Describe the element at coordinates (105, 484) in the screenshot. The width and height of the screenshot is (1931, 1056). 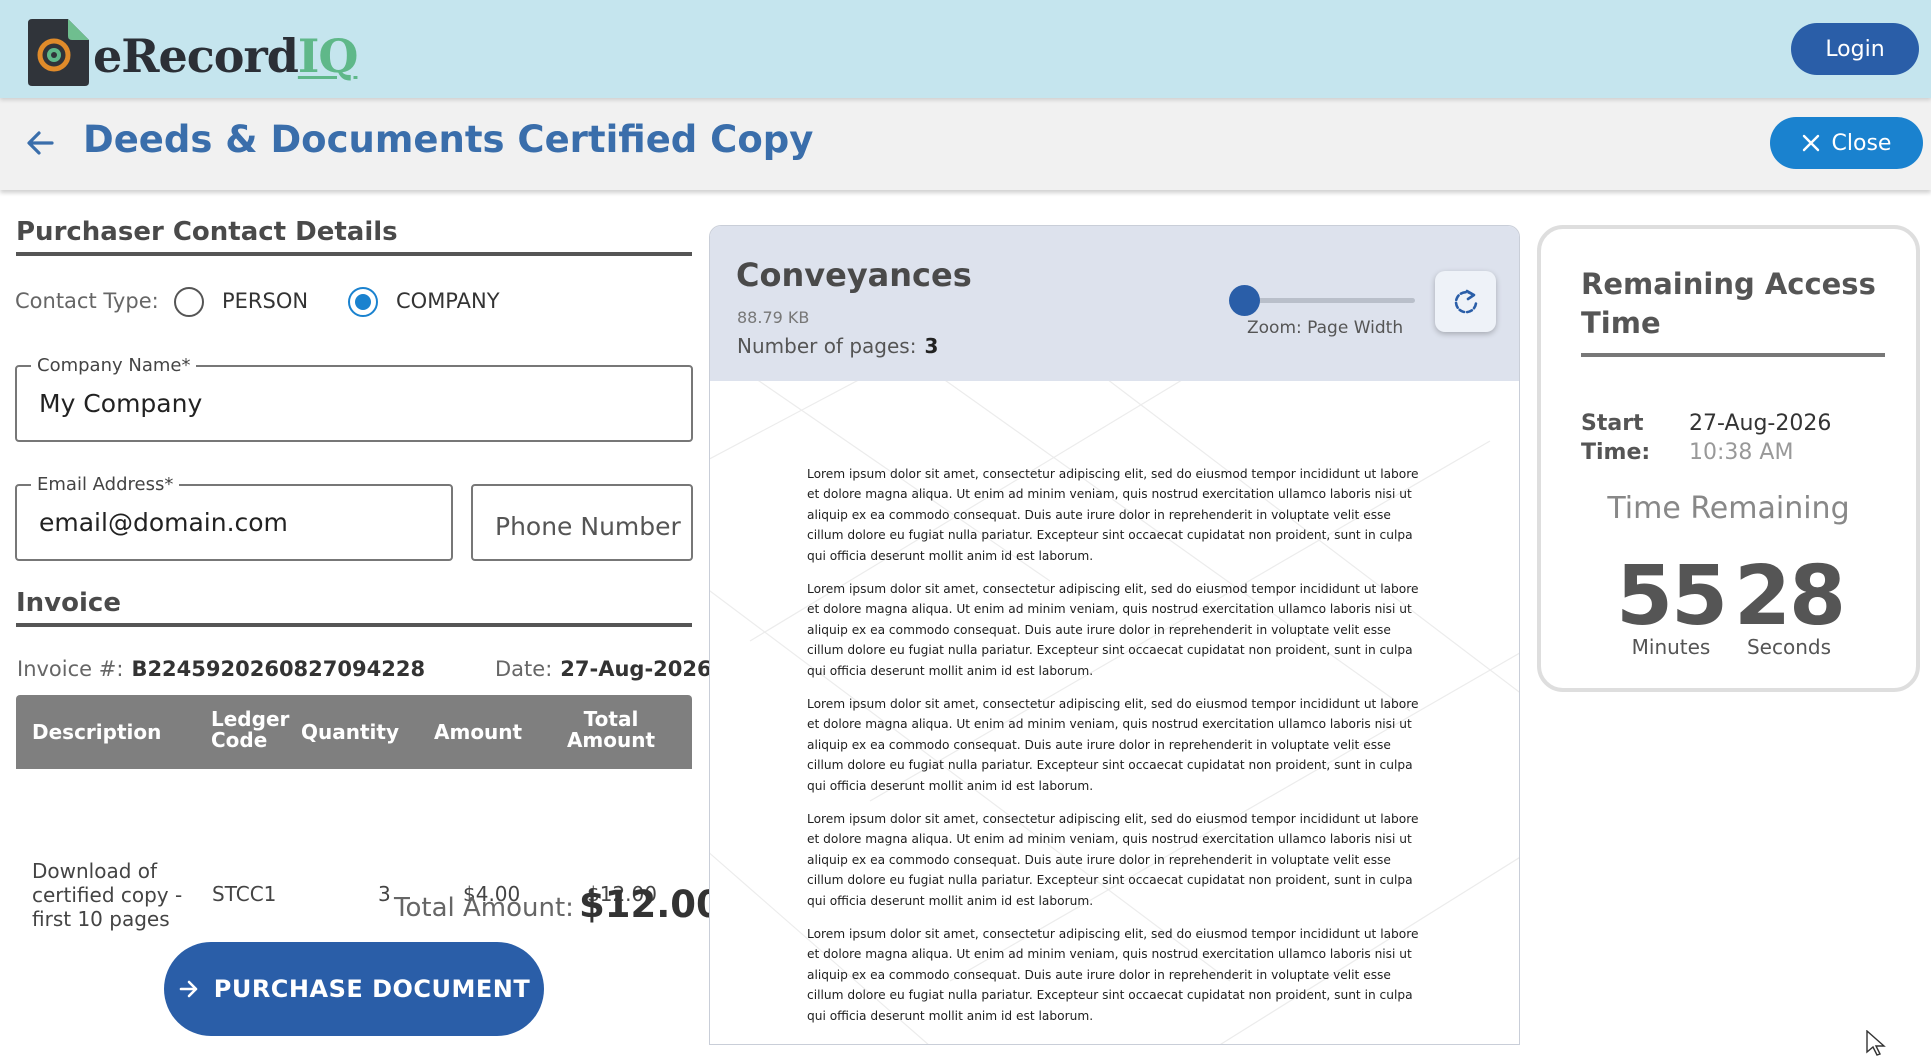
I see `email-label: Email Address*` at that location.